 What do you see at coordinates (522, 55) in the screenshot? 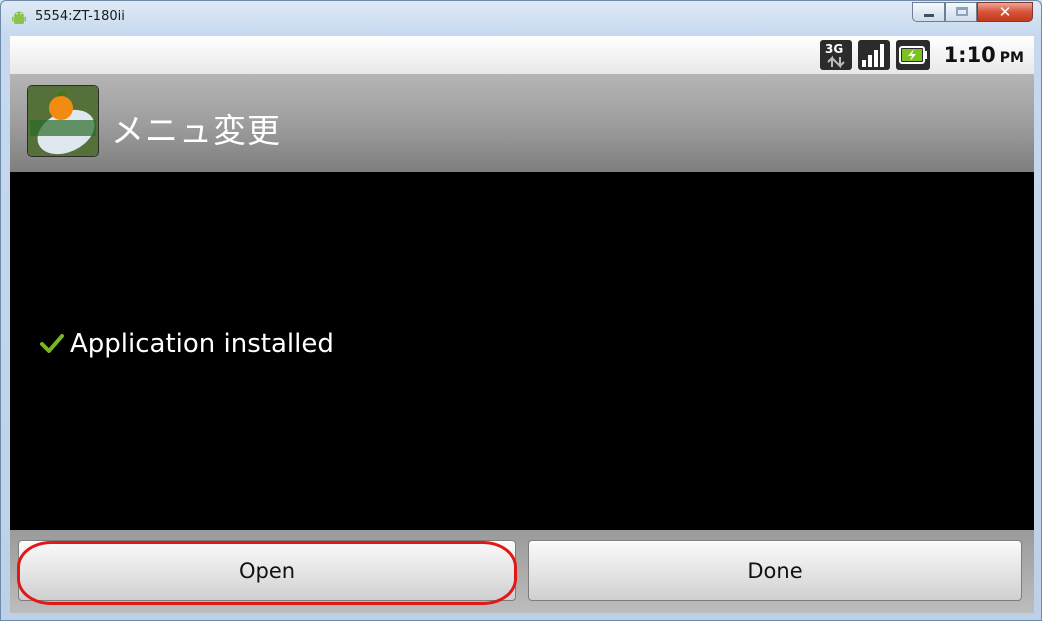
I see `status-bar: 3G 1:10 PM` at bounding box center [522, 55].